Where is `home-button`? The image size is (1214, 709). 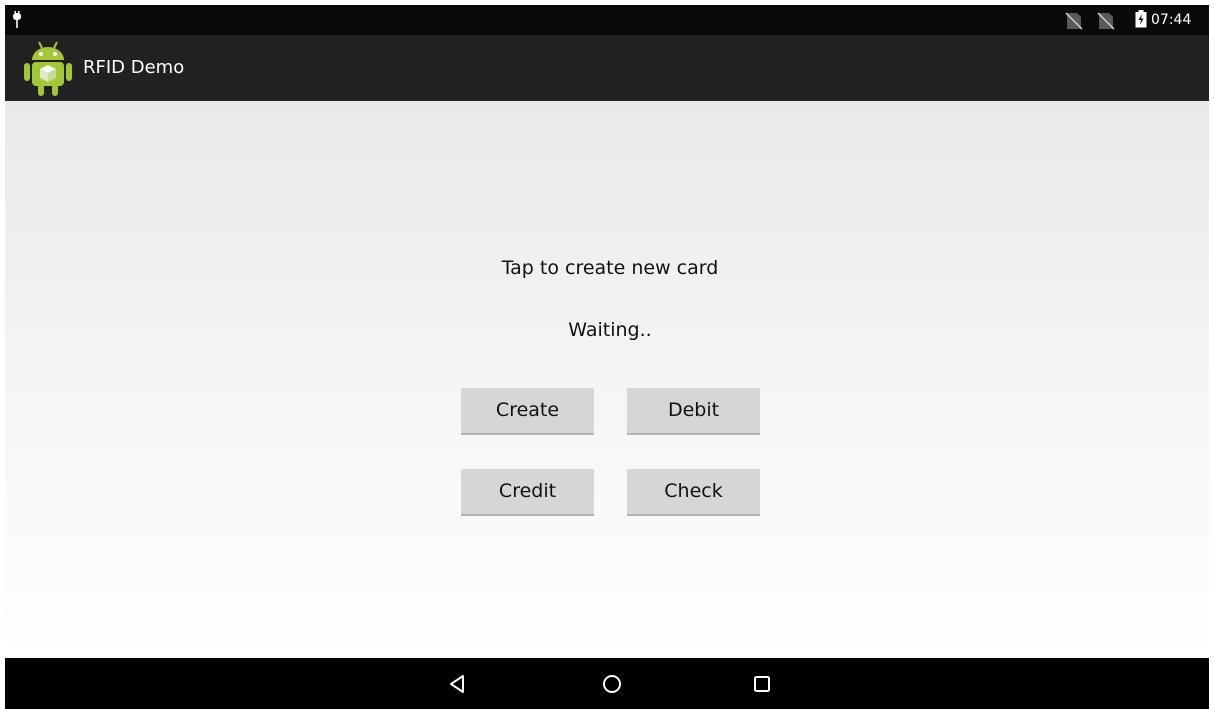 home-button is located at coordinates (612, 684).